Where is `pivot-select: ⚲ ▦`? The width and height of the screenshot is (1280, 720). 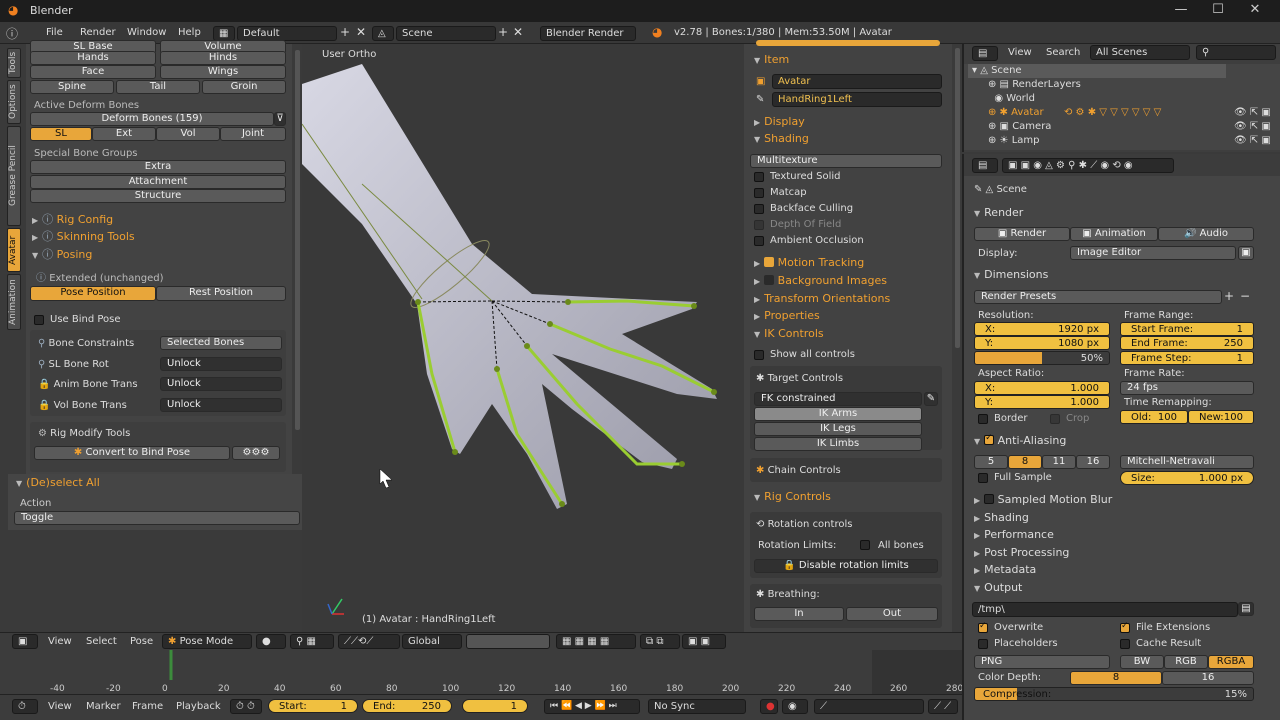 pivot-select: ⚲ ▦ is located at coordinates (312, 641).